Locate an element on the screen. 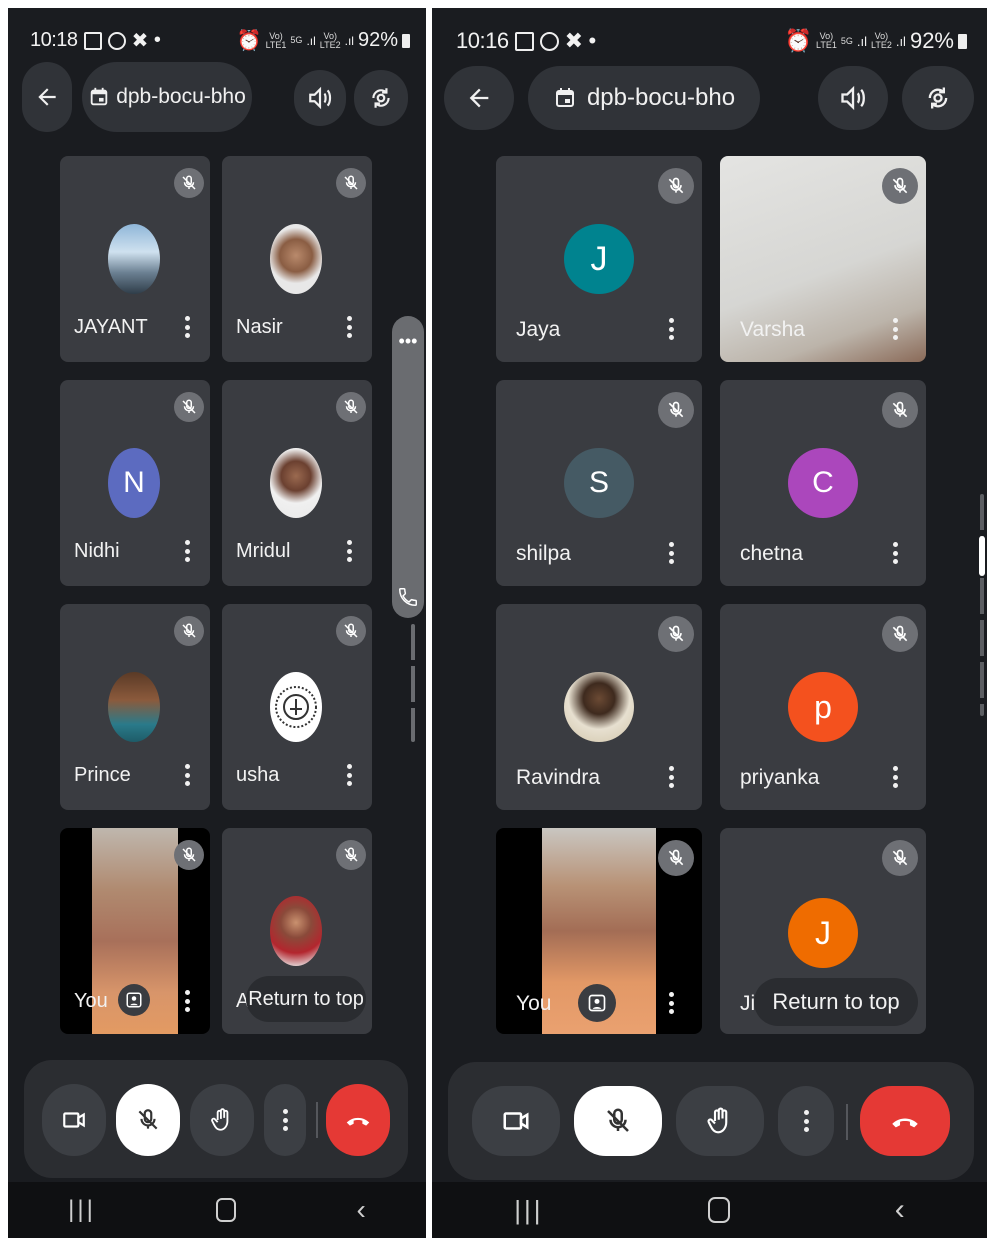  more-vert-icon is located at coordinates (806, 1121).